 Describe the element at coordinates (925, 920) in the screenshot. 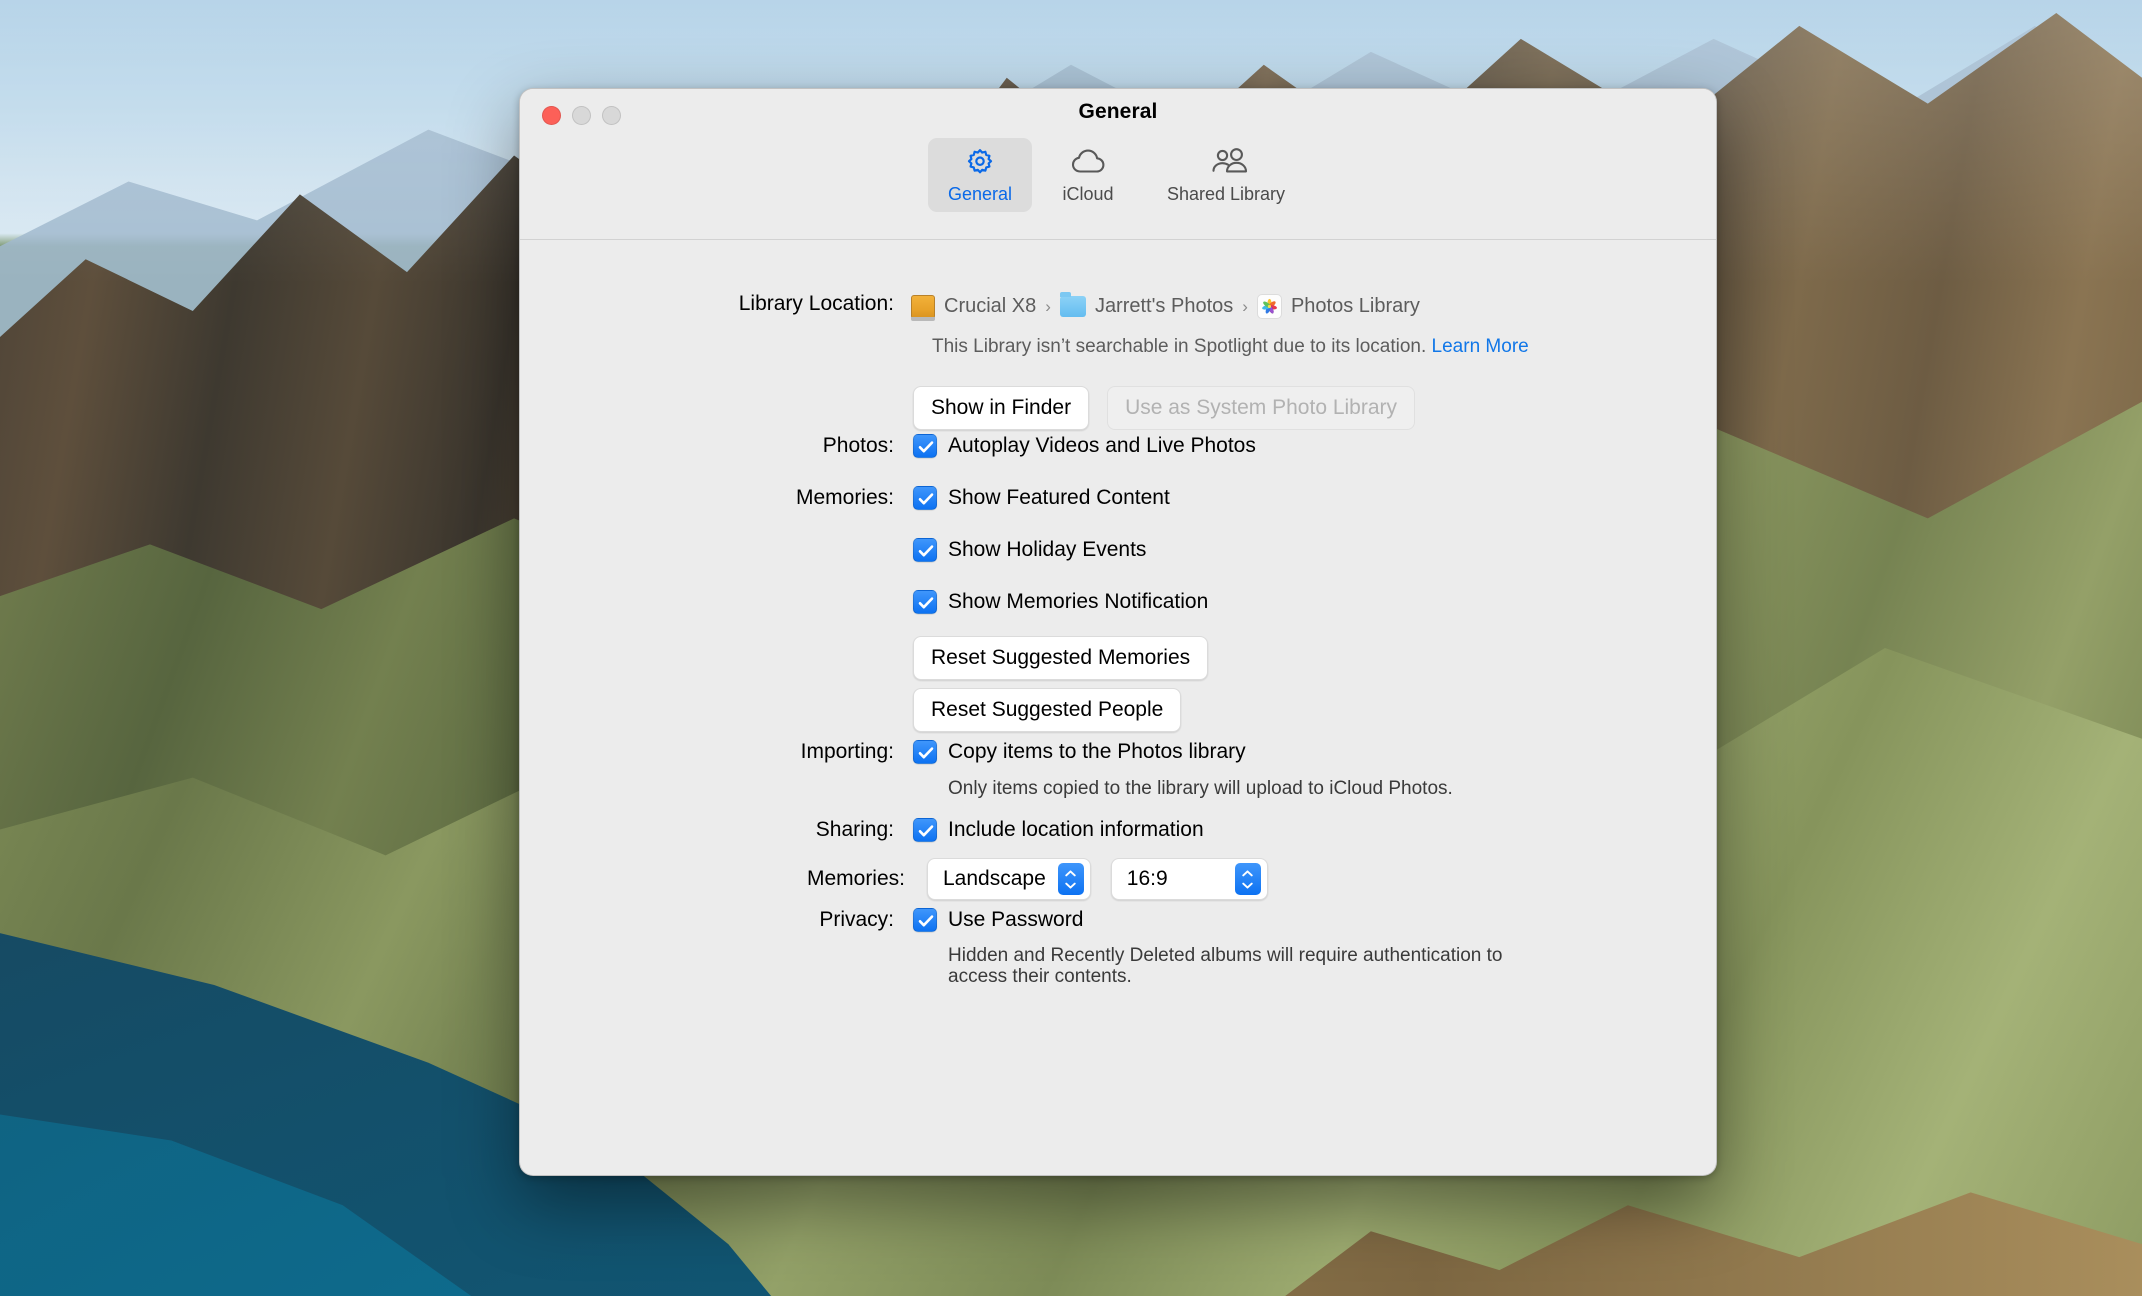

I see `use-password-checkbox` at that location.